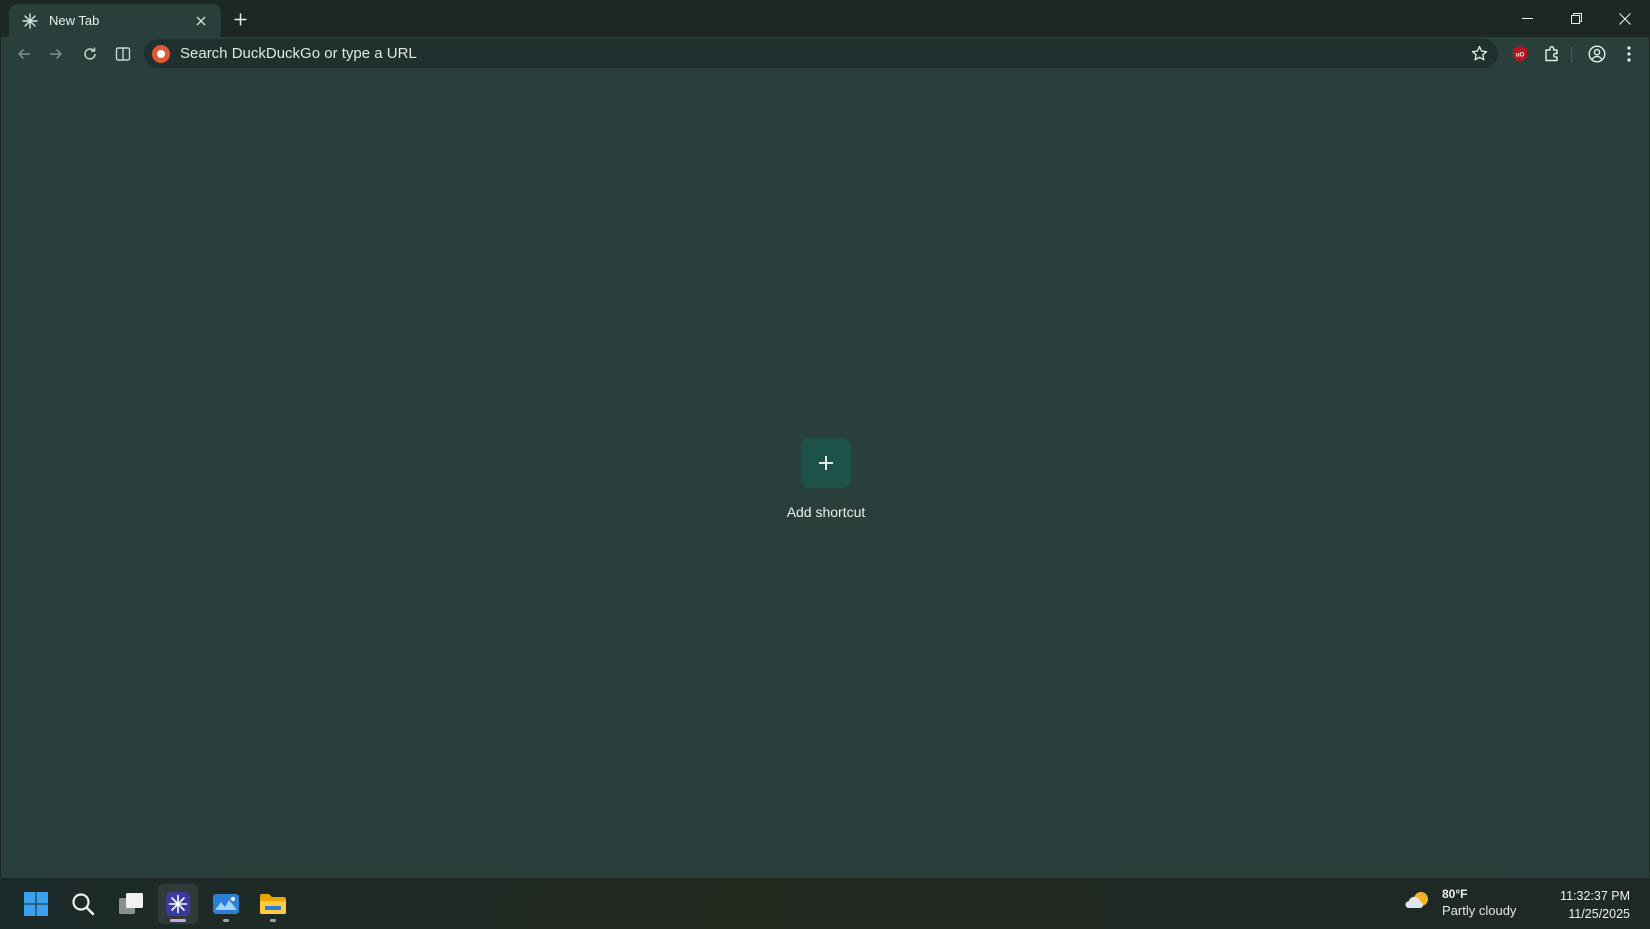 The width and height of the screenshot is (1650, 929). Describe the element at coordinates (30, 21) in the screenshot. I see `browser-asterisk-icon` at that location.